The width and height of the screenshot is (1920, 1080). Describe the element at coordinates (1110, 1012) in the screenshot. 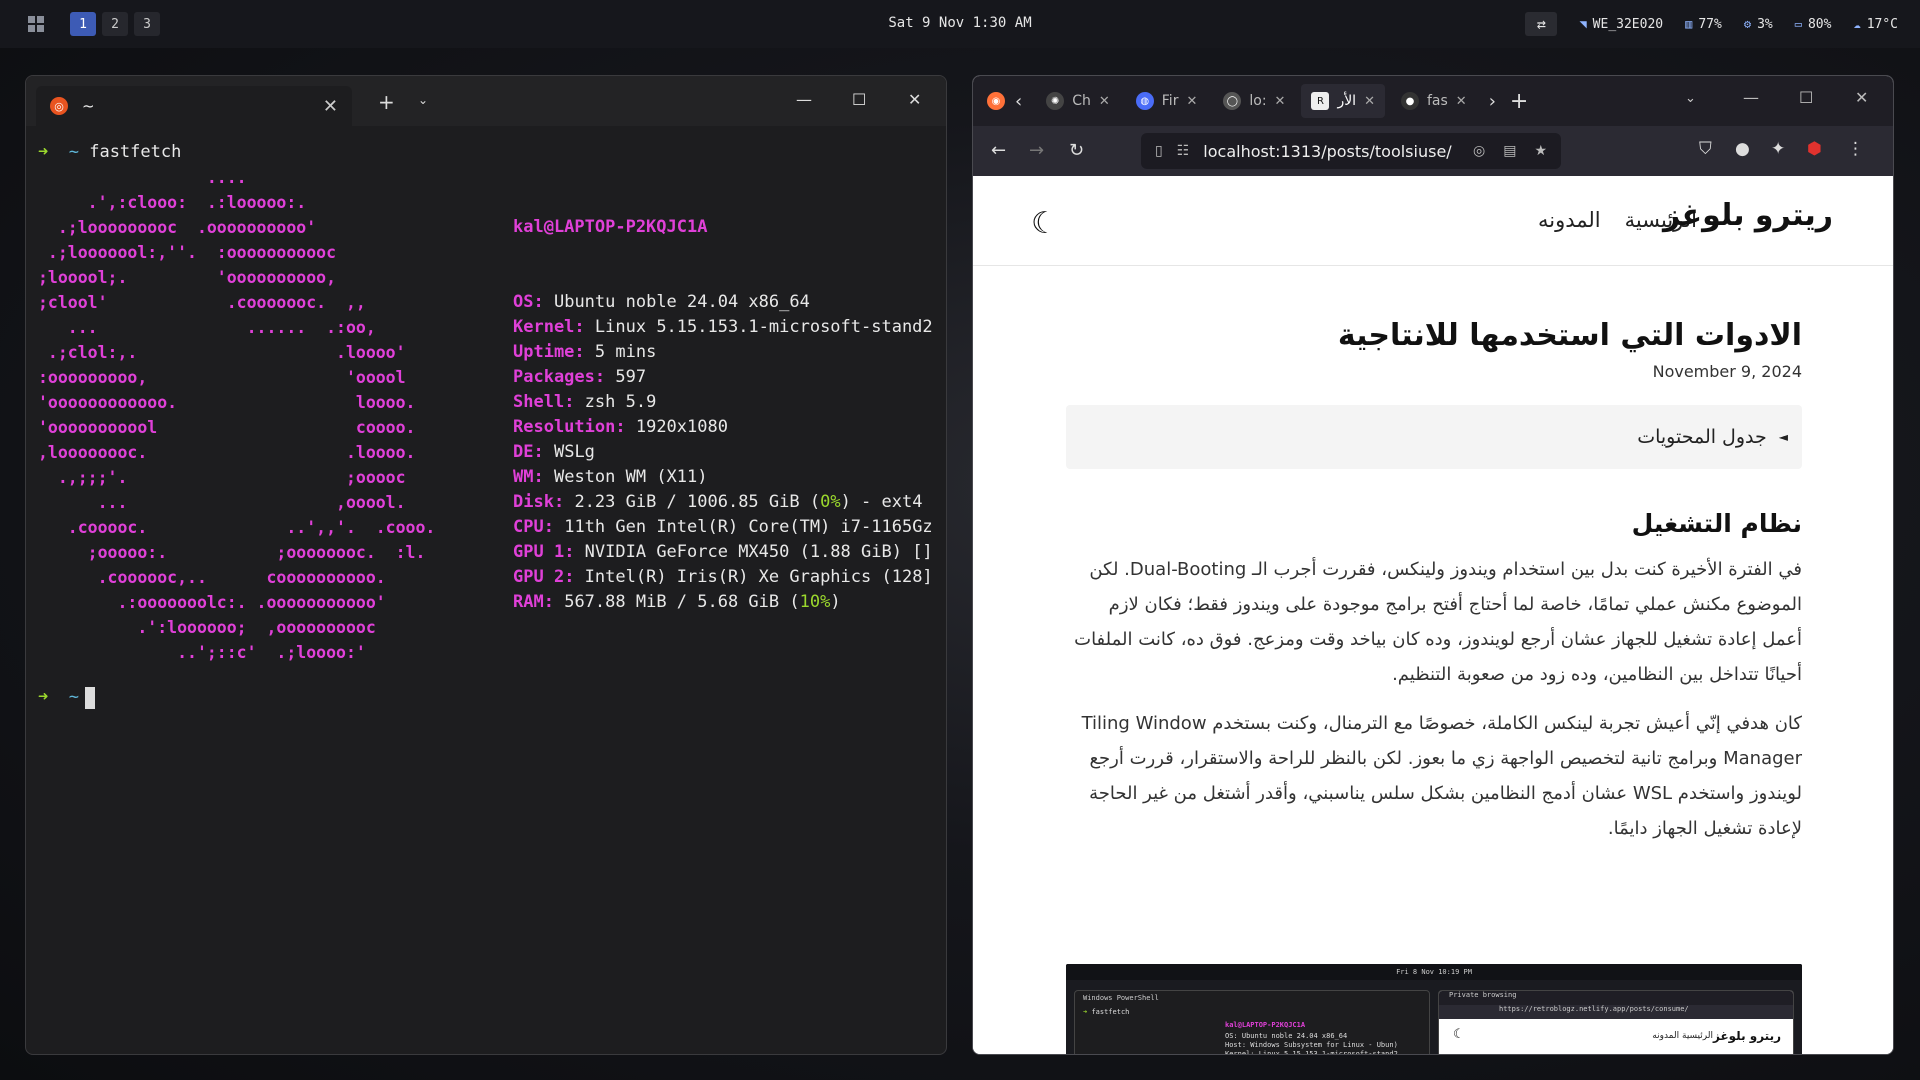

I see `screenshot-cmd: fastfetch` at that location.